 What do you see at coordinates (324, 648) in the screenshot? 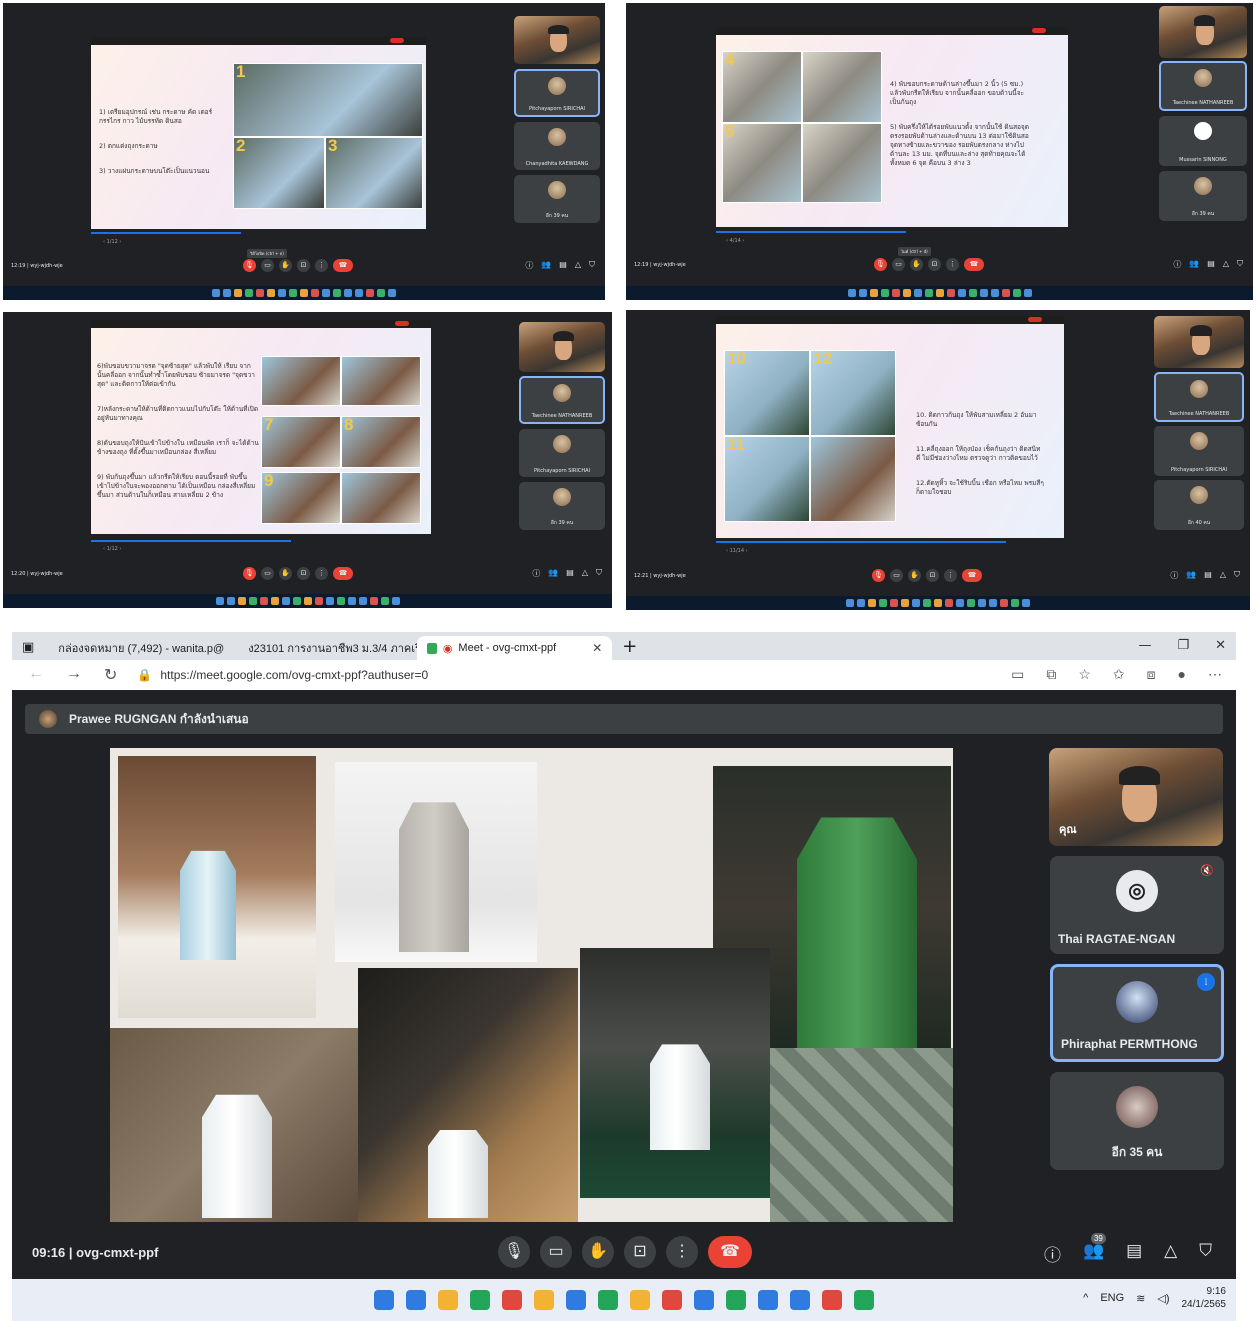
I see `tab-classroom: ง23101 การงานอาชีพ3 ม.3/4 ภาคเรี✕` at bounding box center [324, 648].